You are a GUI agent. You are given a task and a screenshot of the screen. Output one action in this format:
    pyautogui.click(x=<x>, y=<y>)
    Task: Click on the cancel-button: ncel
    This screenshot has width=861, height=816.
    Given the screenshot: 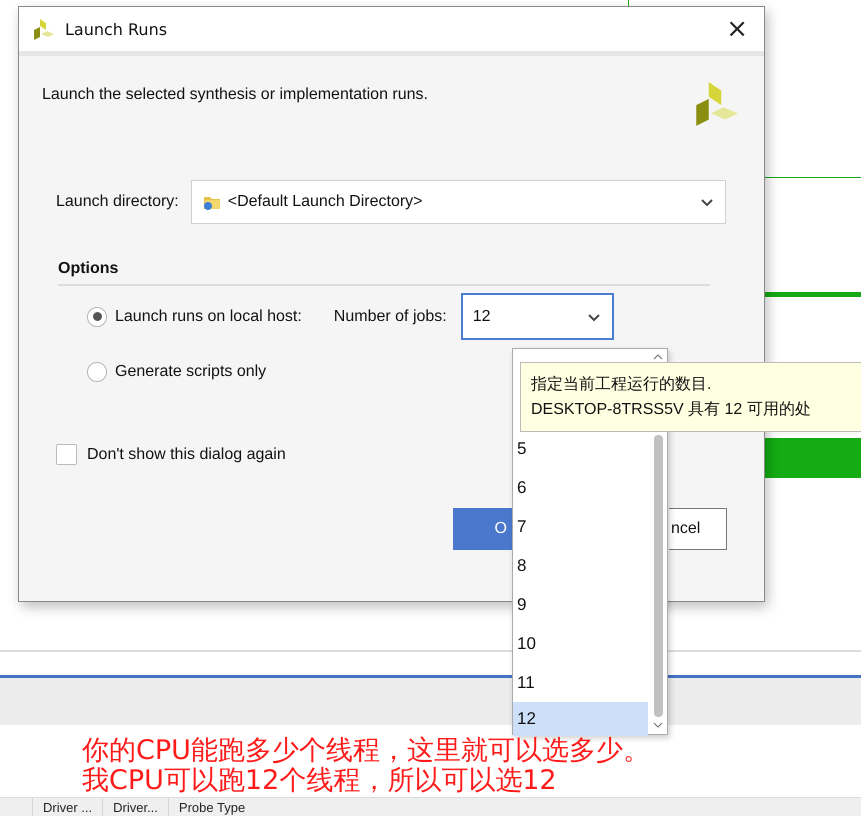 What is the action you would take?
    pyautogui.click(x=698, y=529)
    